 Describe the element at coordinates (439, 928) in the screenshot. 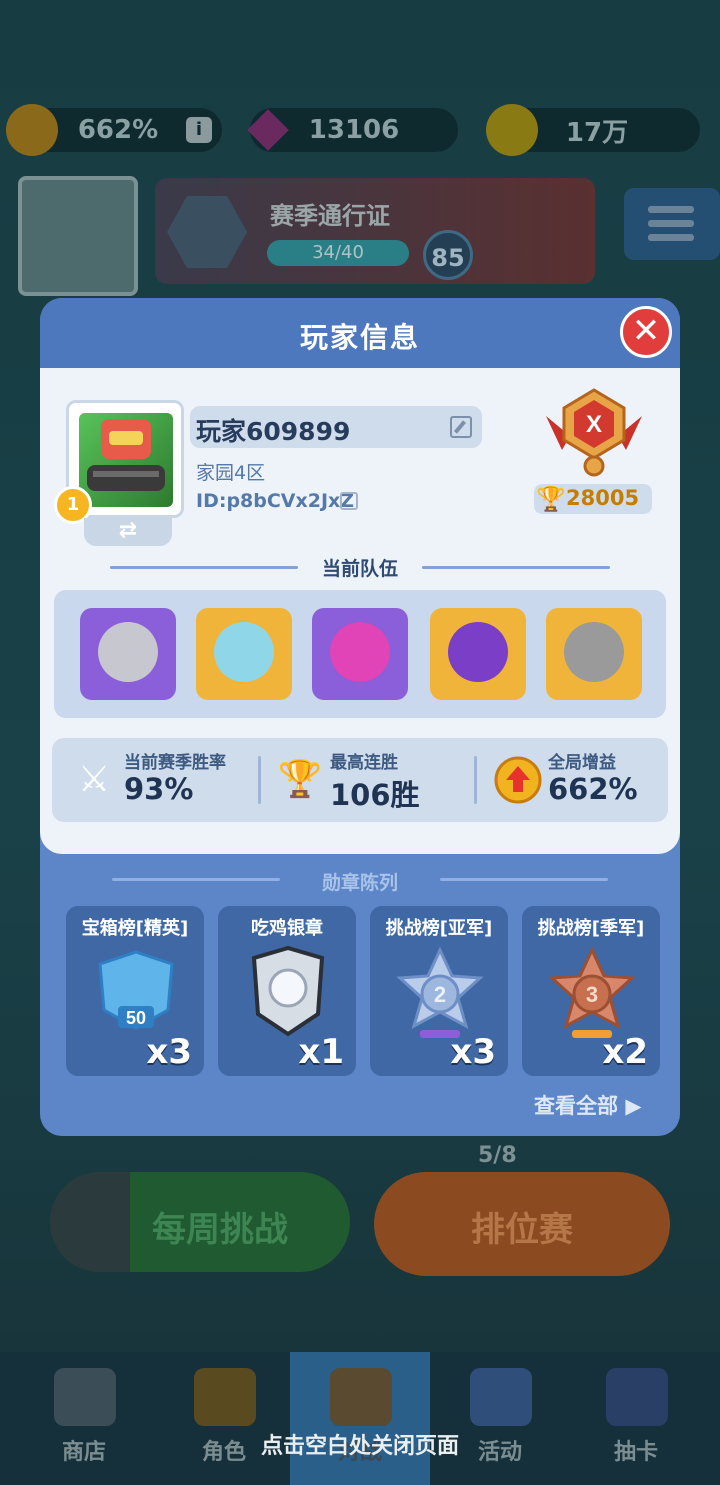

I see `medal-name: 挑战榜[亚军]` at that location.